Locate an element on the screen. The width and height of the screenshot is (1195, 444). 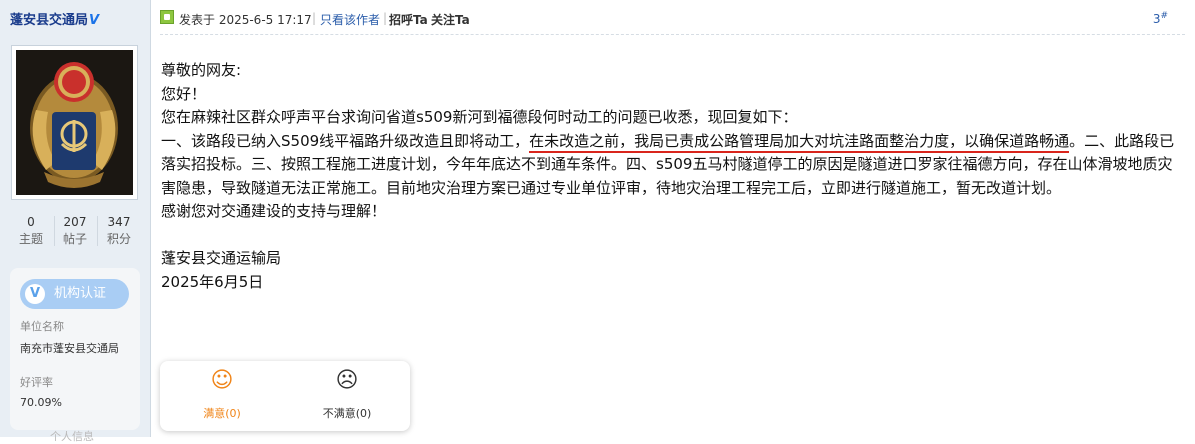
only-author-link: 只看该作者 is located at coordinates (350, 19).